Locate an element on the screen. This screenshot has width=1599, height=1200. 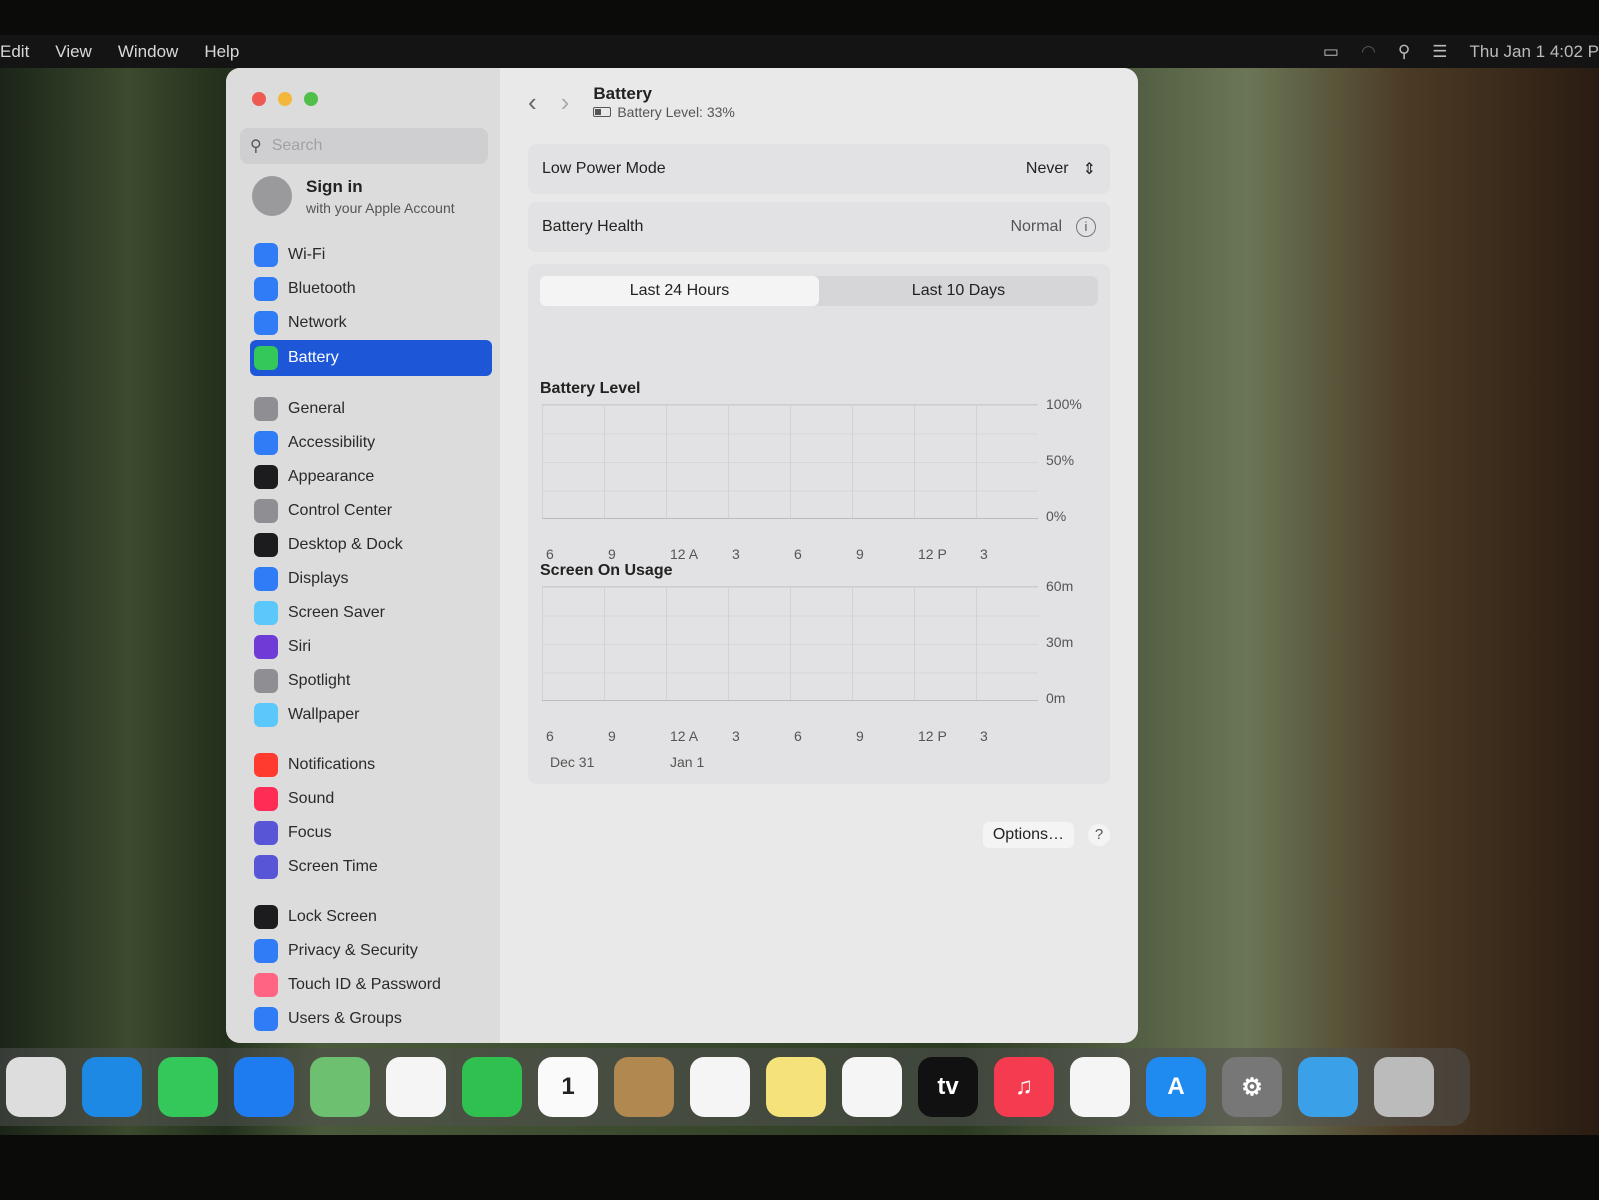
users-icon is located at coordinates (266, 1019).